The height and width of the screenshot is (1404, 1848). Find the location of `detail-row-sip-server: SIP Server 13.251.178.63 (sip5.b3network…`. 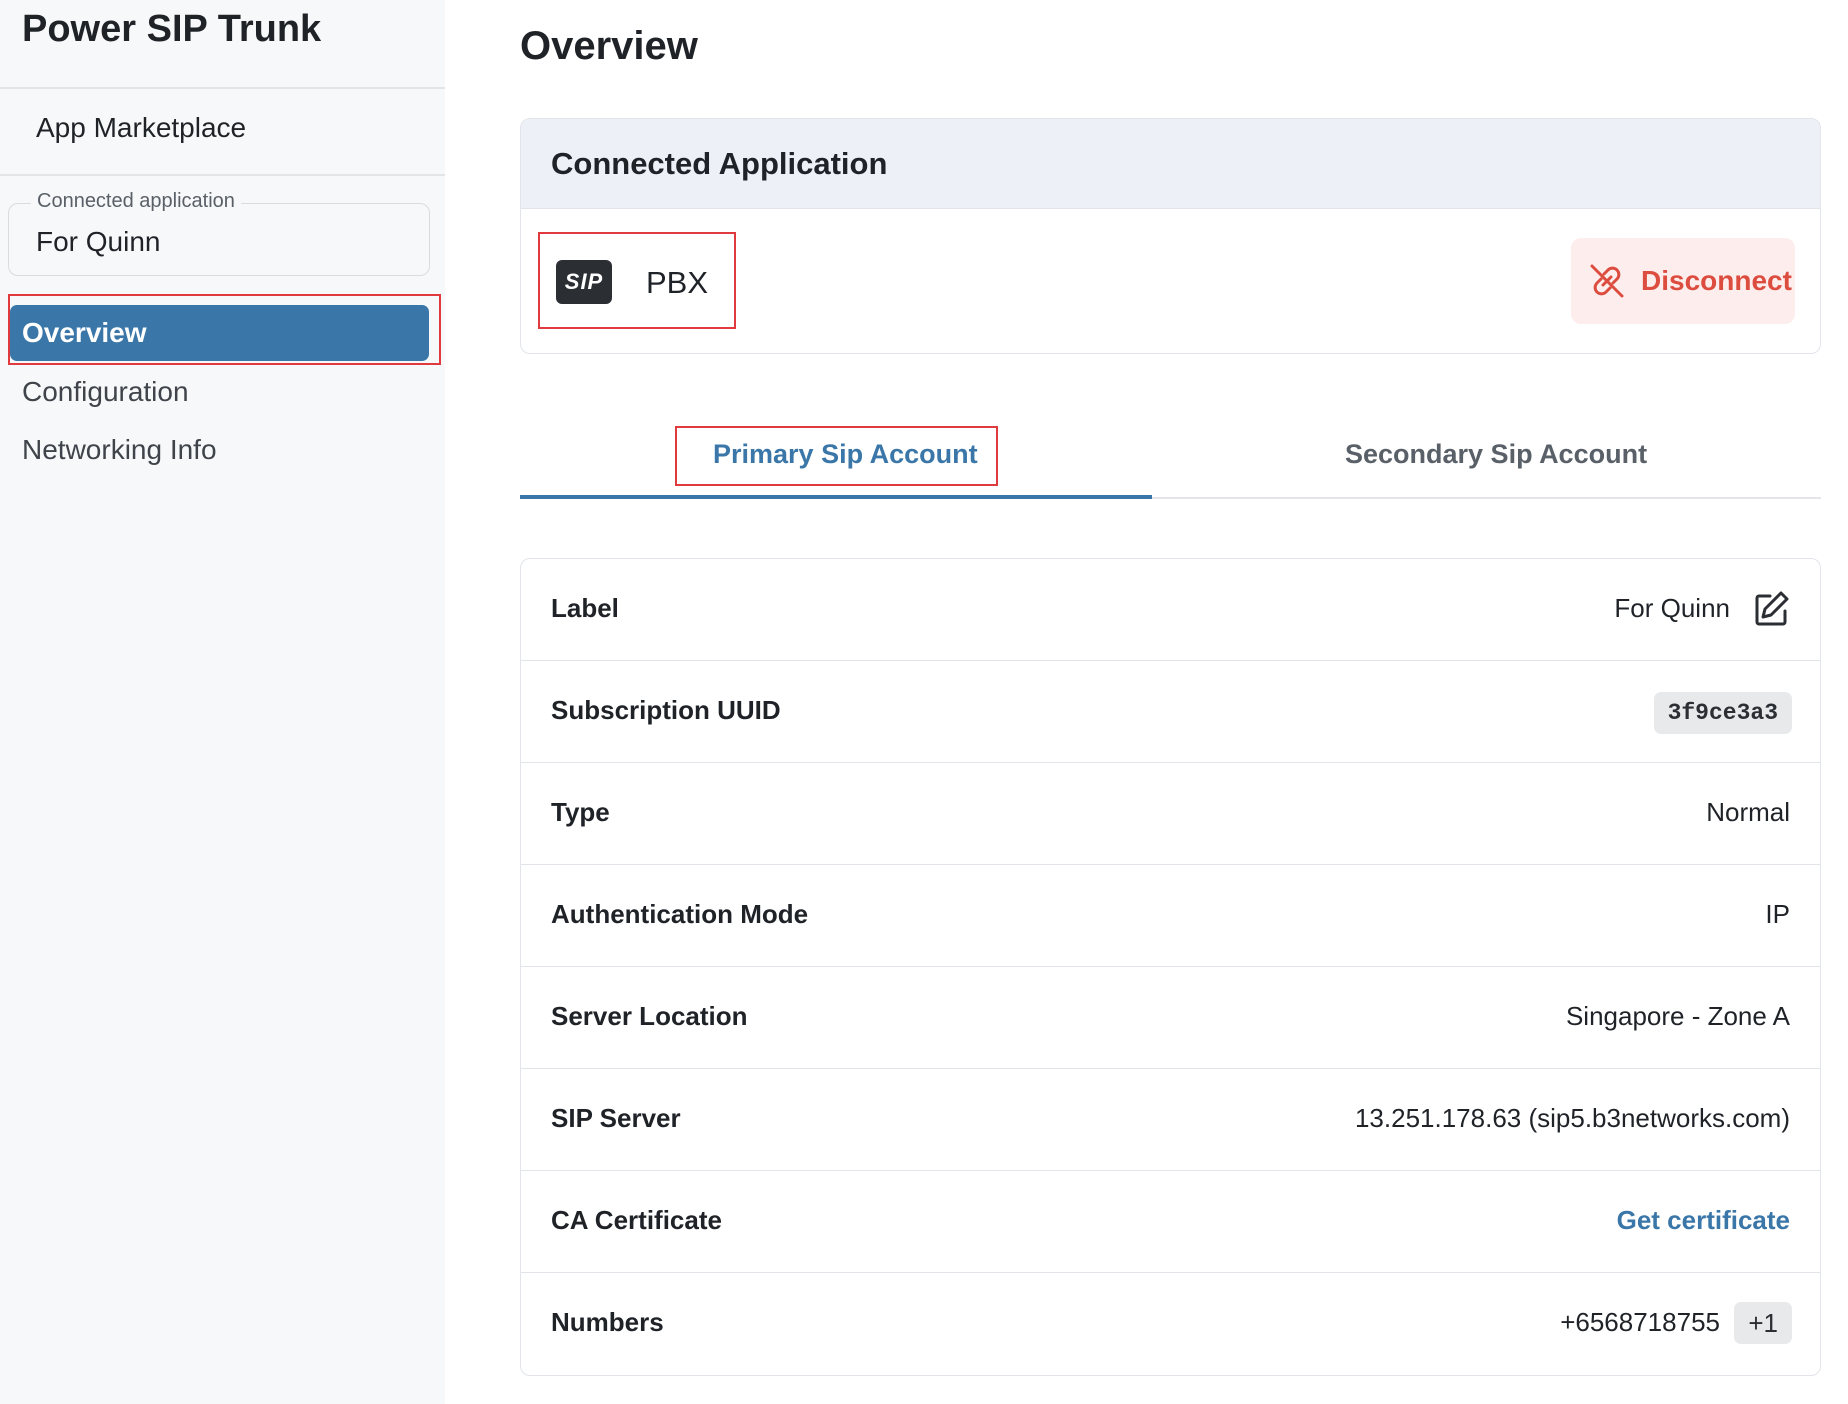

detail-row-sip-server: SIP Server 13.251.178.63 (sip5.b3network… is located at coordinates (1170, 1120).